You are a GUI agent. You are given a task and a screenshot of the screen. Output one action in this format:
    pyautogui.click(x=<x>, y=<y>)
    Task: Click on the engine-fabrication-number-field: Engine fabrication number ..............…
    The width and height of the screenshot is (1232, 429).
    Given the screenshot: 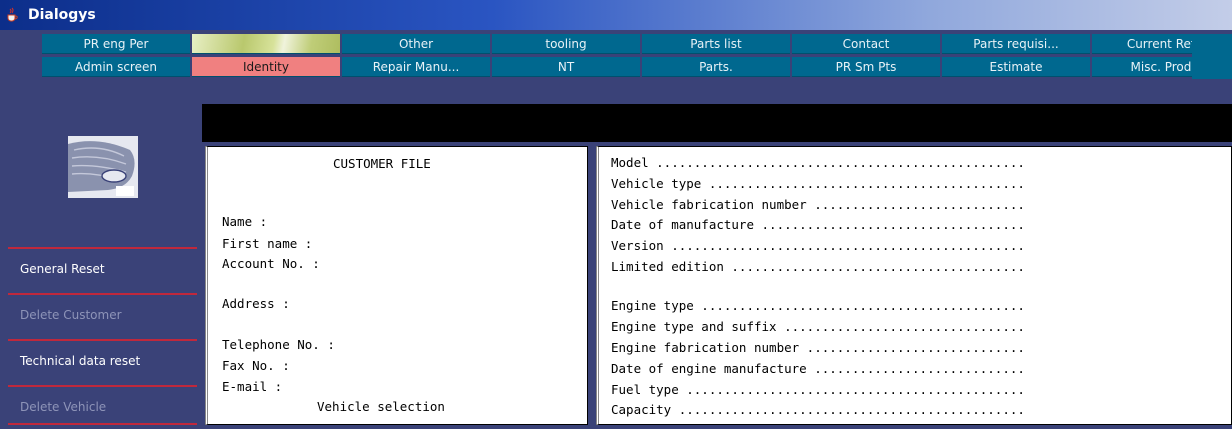 What is the action you would take?
    pyautogui.click(x=818, y=347)
    